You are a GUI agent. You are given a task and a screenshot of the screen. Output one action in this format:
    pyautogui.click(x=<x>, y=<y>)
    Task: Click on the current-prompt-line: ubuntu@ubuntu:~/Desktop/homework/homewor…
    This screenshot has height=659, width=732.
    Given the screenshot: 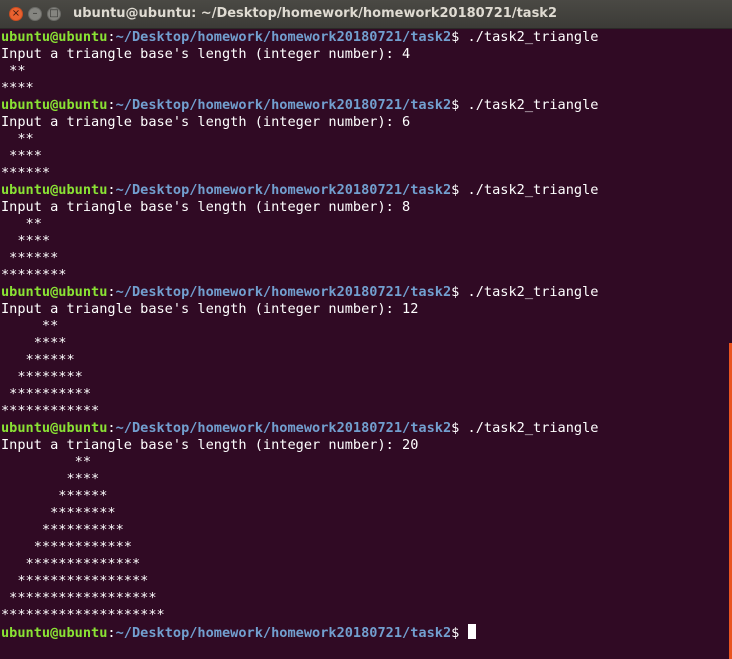 What is the action you would take?
    pyautogui.click(x=366, y=632)
    